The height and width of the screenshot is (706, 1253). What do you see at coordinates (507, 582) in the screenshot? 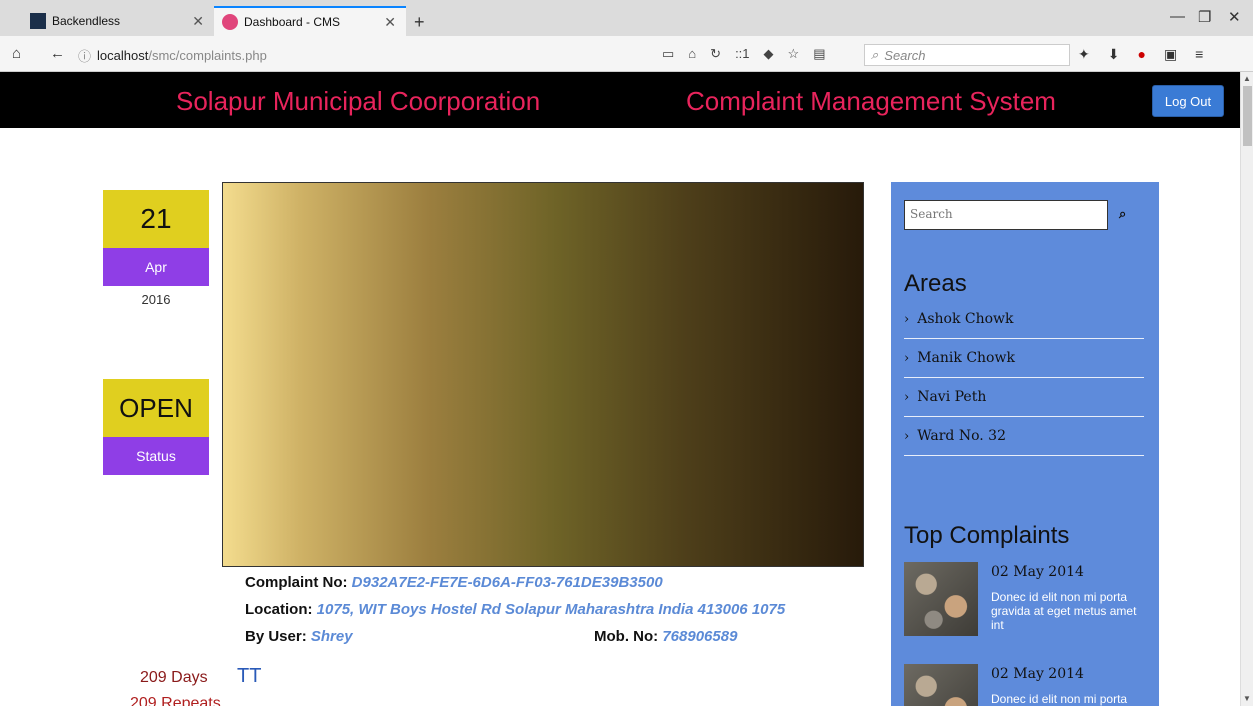
I see `complaint-no-value: D932A7E2-FE7E-6D6A-FF03-761DE39B3500` at bounding box center [507, 582].